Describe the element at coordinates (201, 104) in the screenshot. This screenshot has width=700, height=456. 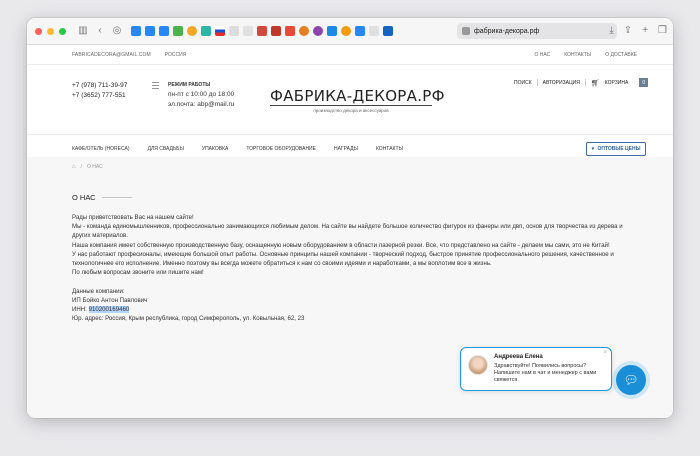
I see `hours-email: эл.почта: abp@mail.ru` at that location.